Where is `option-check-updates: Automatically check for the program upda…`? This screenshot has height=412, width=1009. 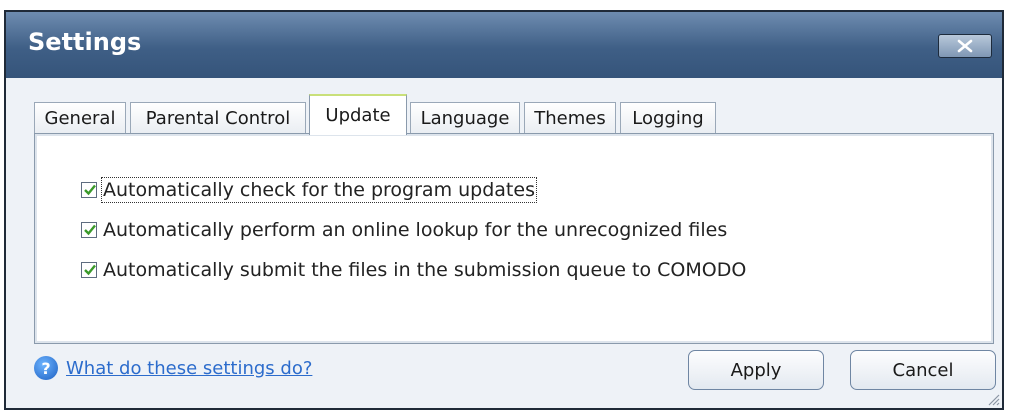
option-check-updates: Automatically check for the program upda… is located at coordinates (309, 190).